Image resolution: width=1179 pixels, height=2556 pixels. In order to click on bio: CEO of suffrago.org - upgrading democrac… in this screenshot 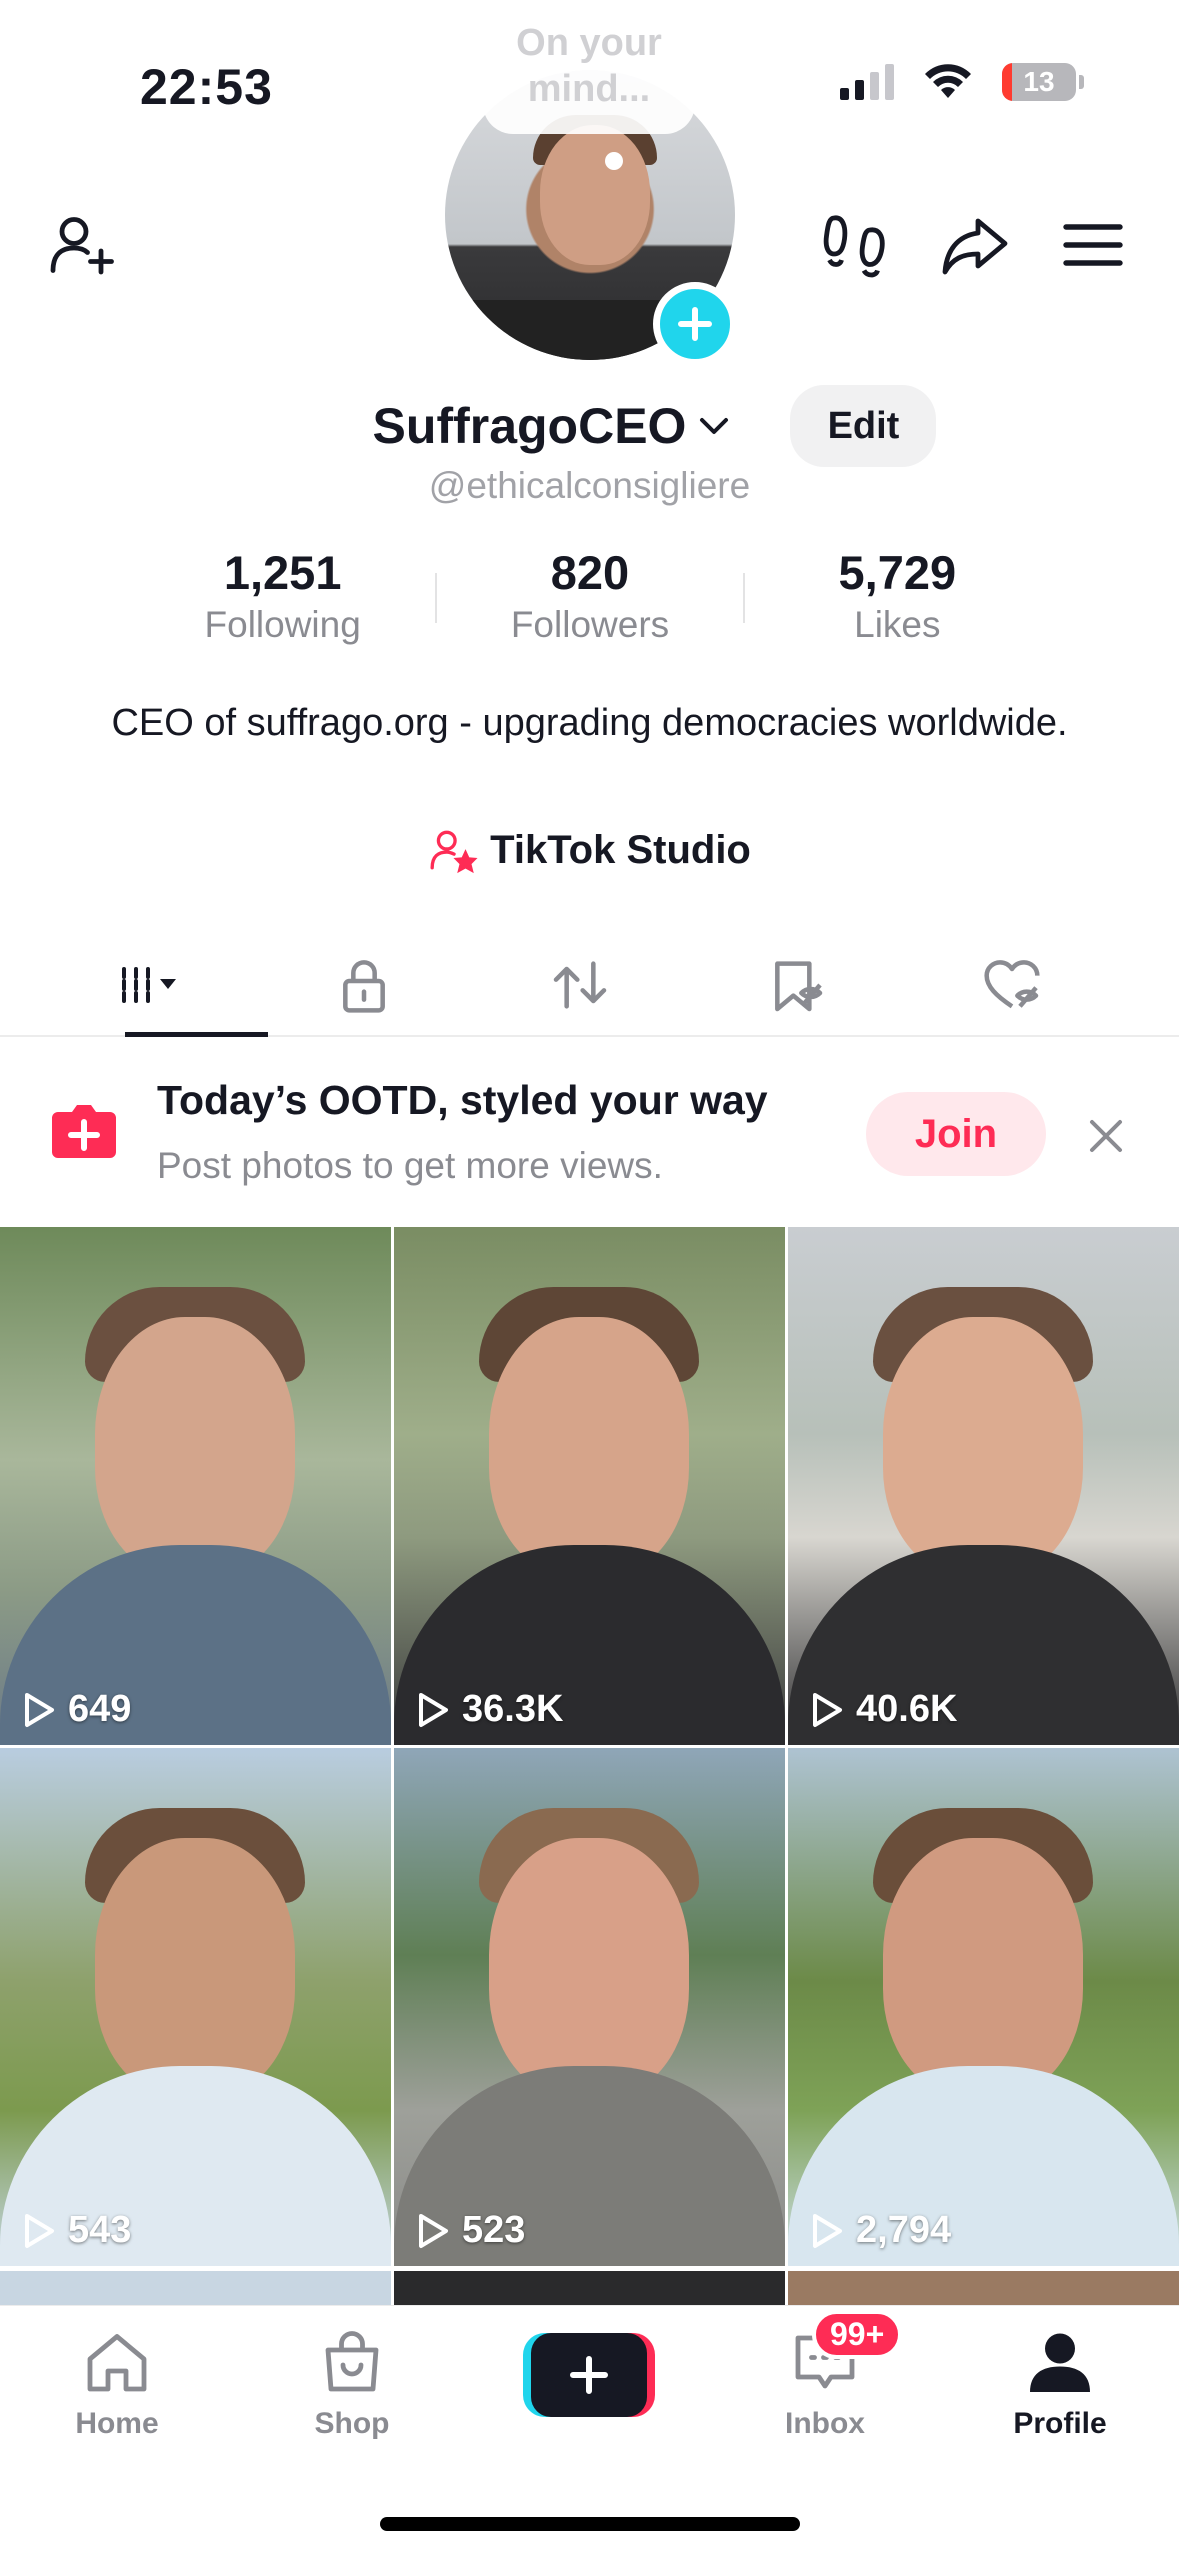, I will do `click(589, 723)`.